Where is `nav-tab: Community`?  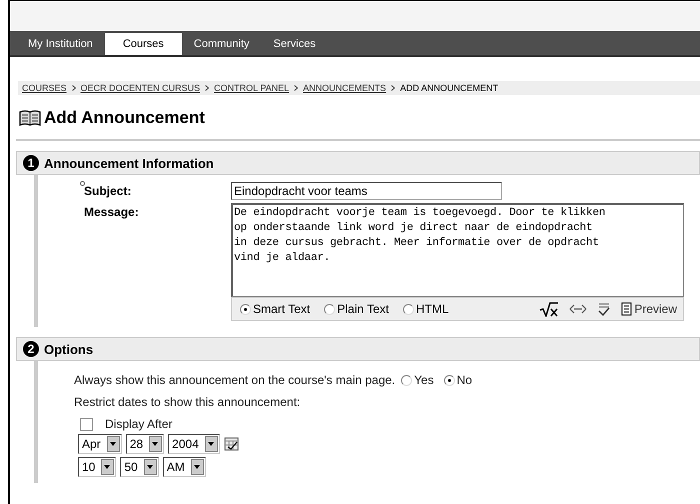
nav-tab: Community is located at coordinates (222, 44).